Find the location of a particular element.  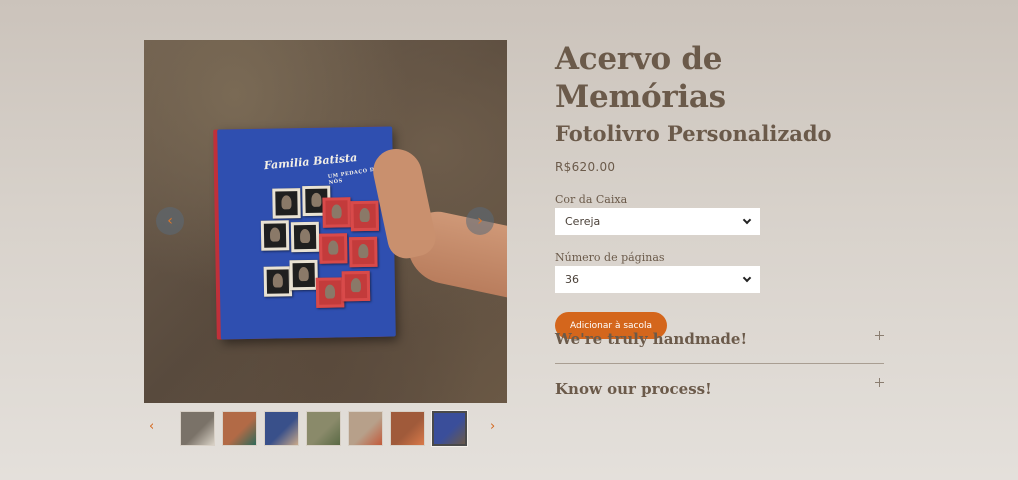

book-cover-title: Familia Batista is located at coordinates (310, 162).